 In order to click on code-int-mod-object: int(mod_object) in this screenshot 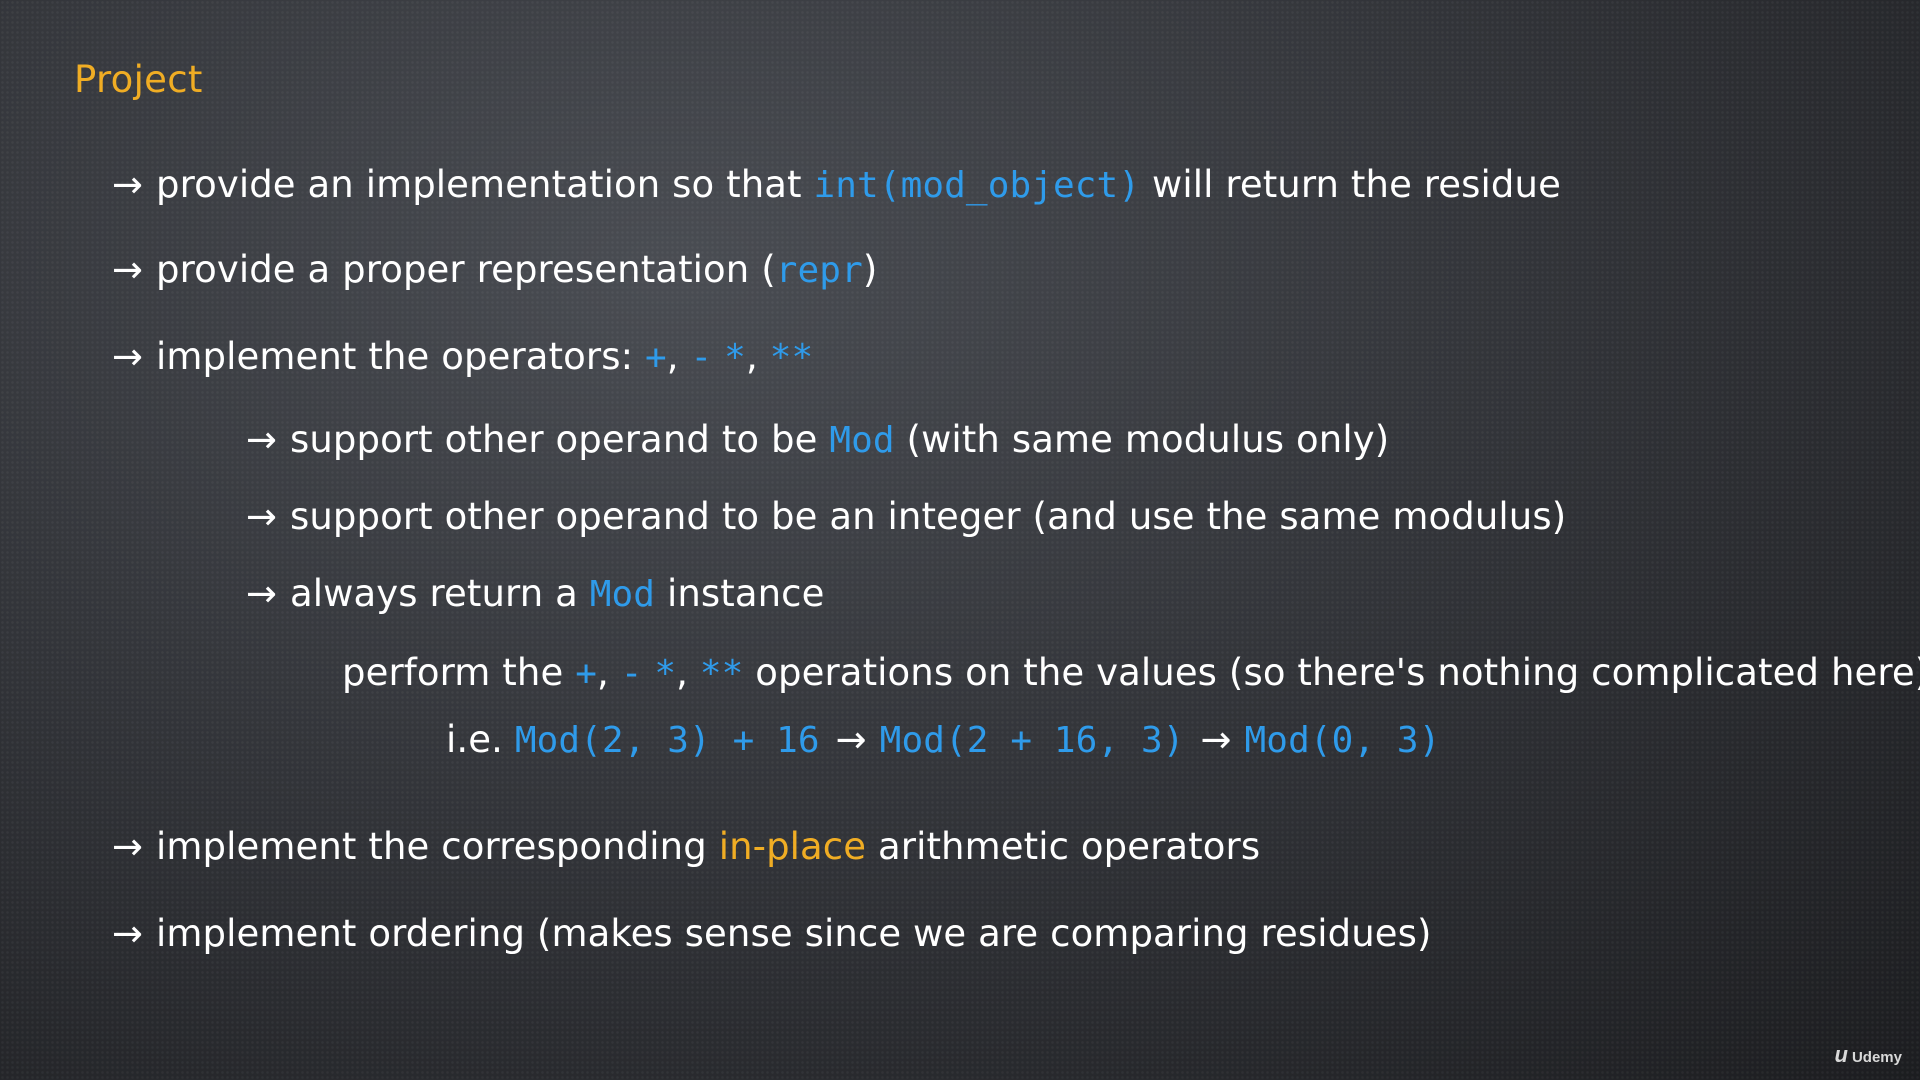, I will do `click(977, 185)`.